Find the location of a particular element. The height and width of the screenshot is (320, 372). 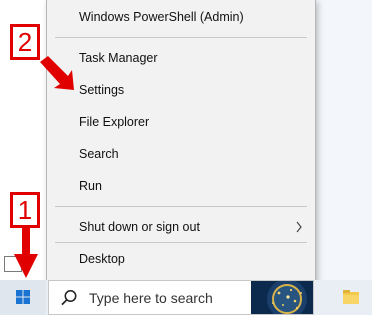

annotation-badge-2: 2 is located at coordinates (25, 42).